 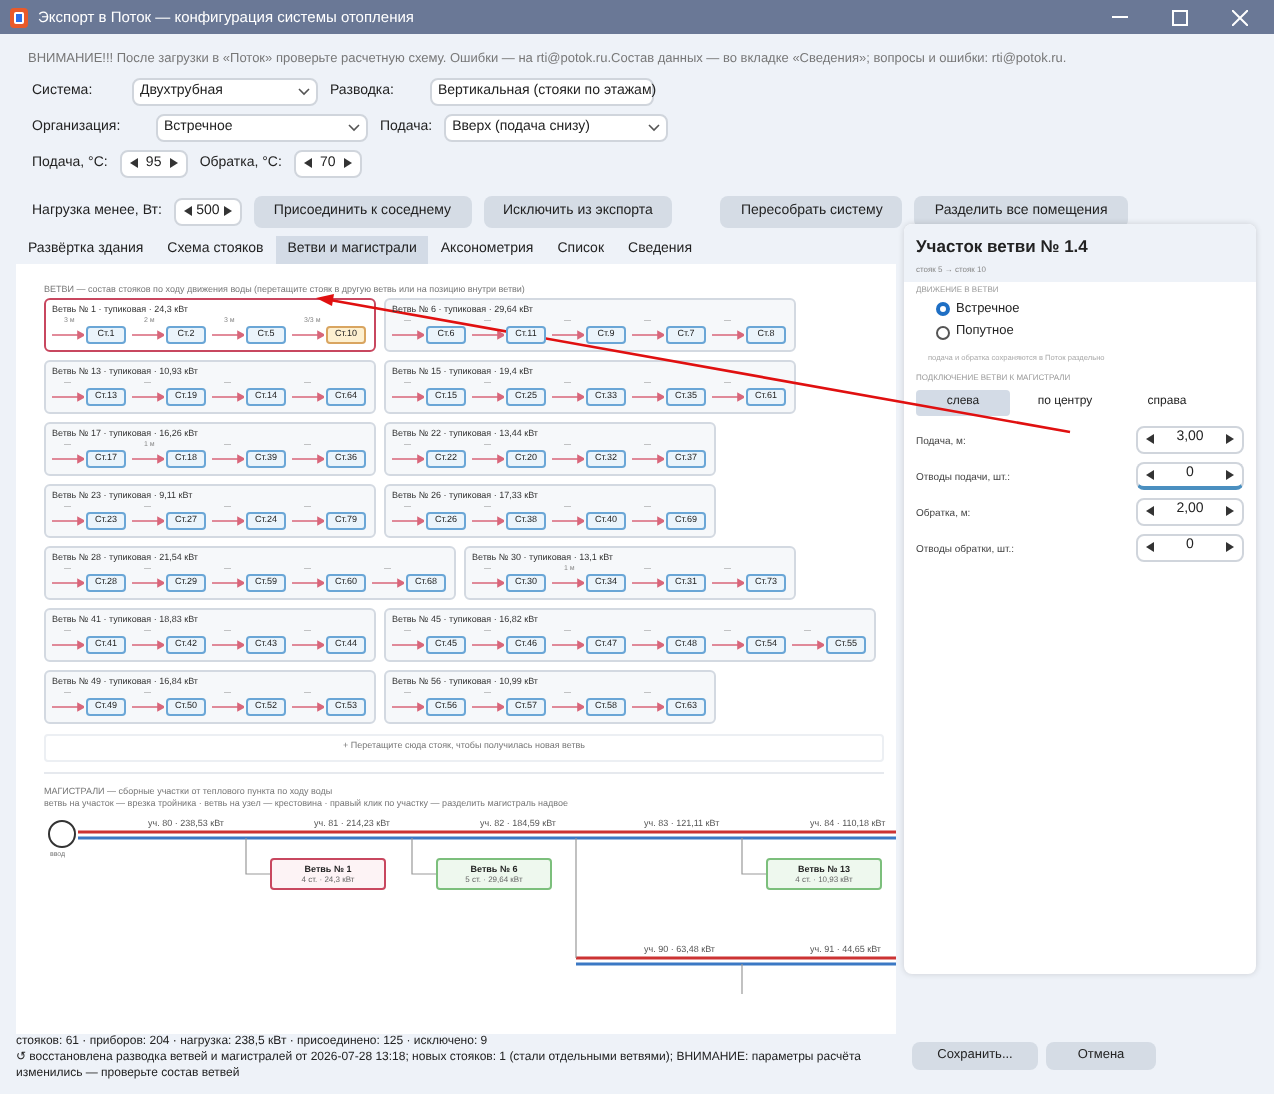 What do you see at coordinates (1240, 17) in the screenshot?
I see `close-icon` at bounding box center [1240, 17].